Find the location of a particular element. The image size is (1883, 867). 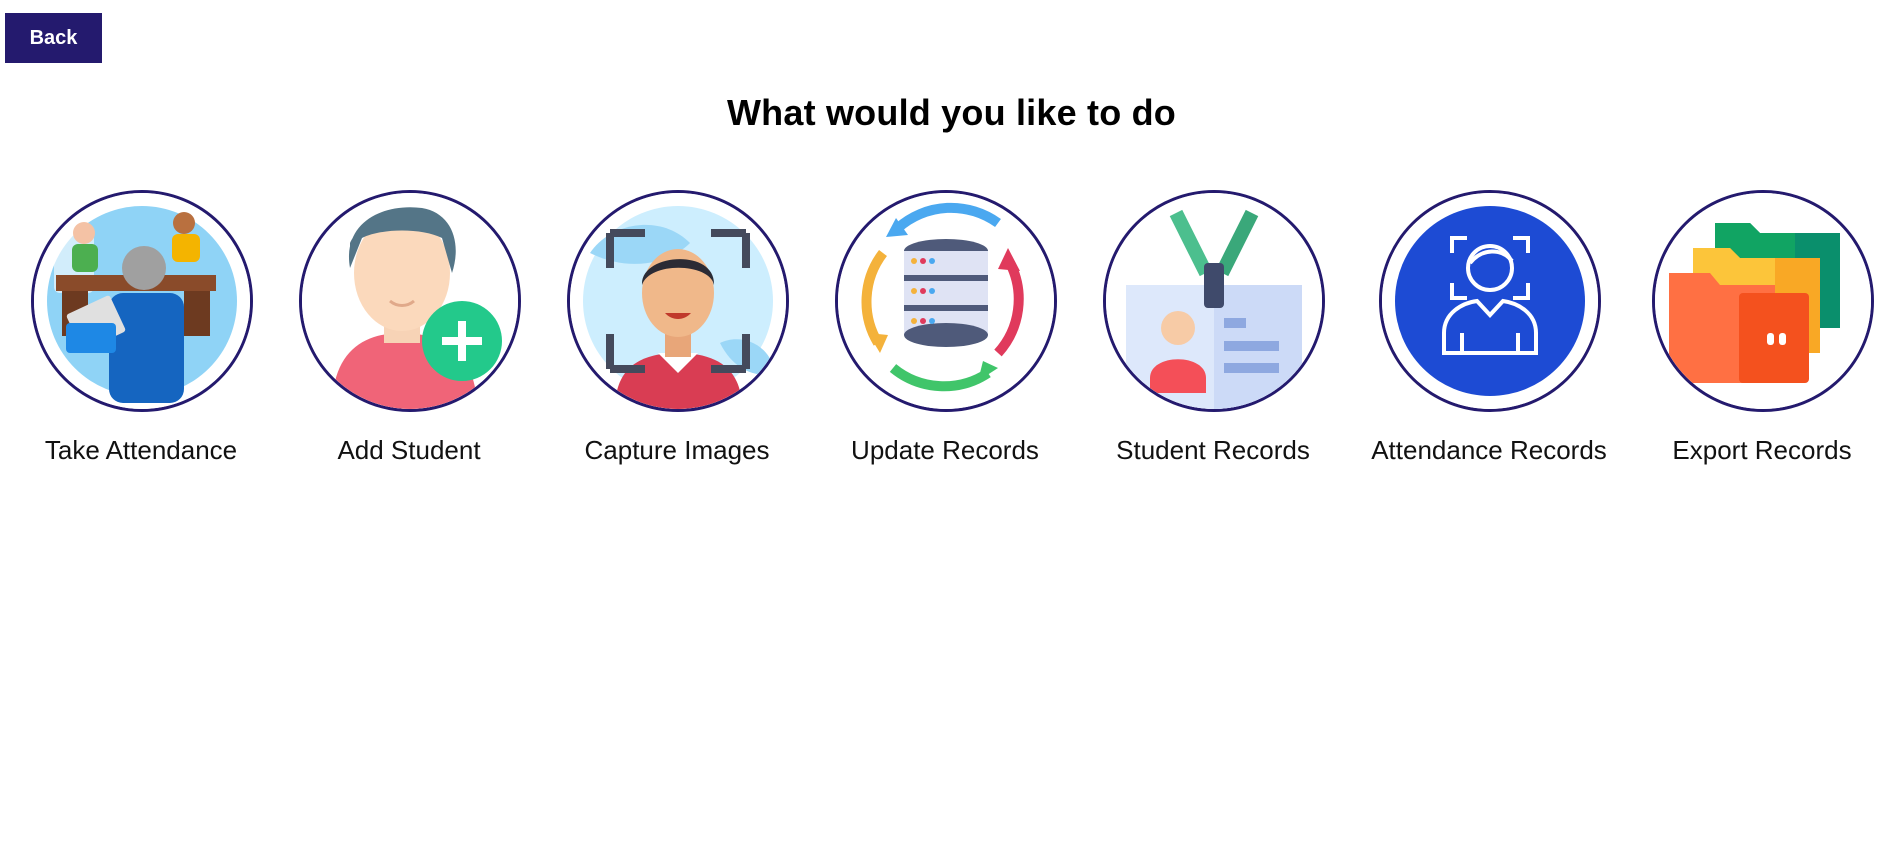

add-student-icon is located at coordinates (410, 301).